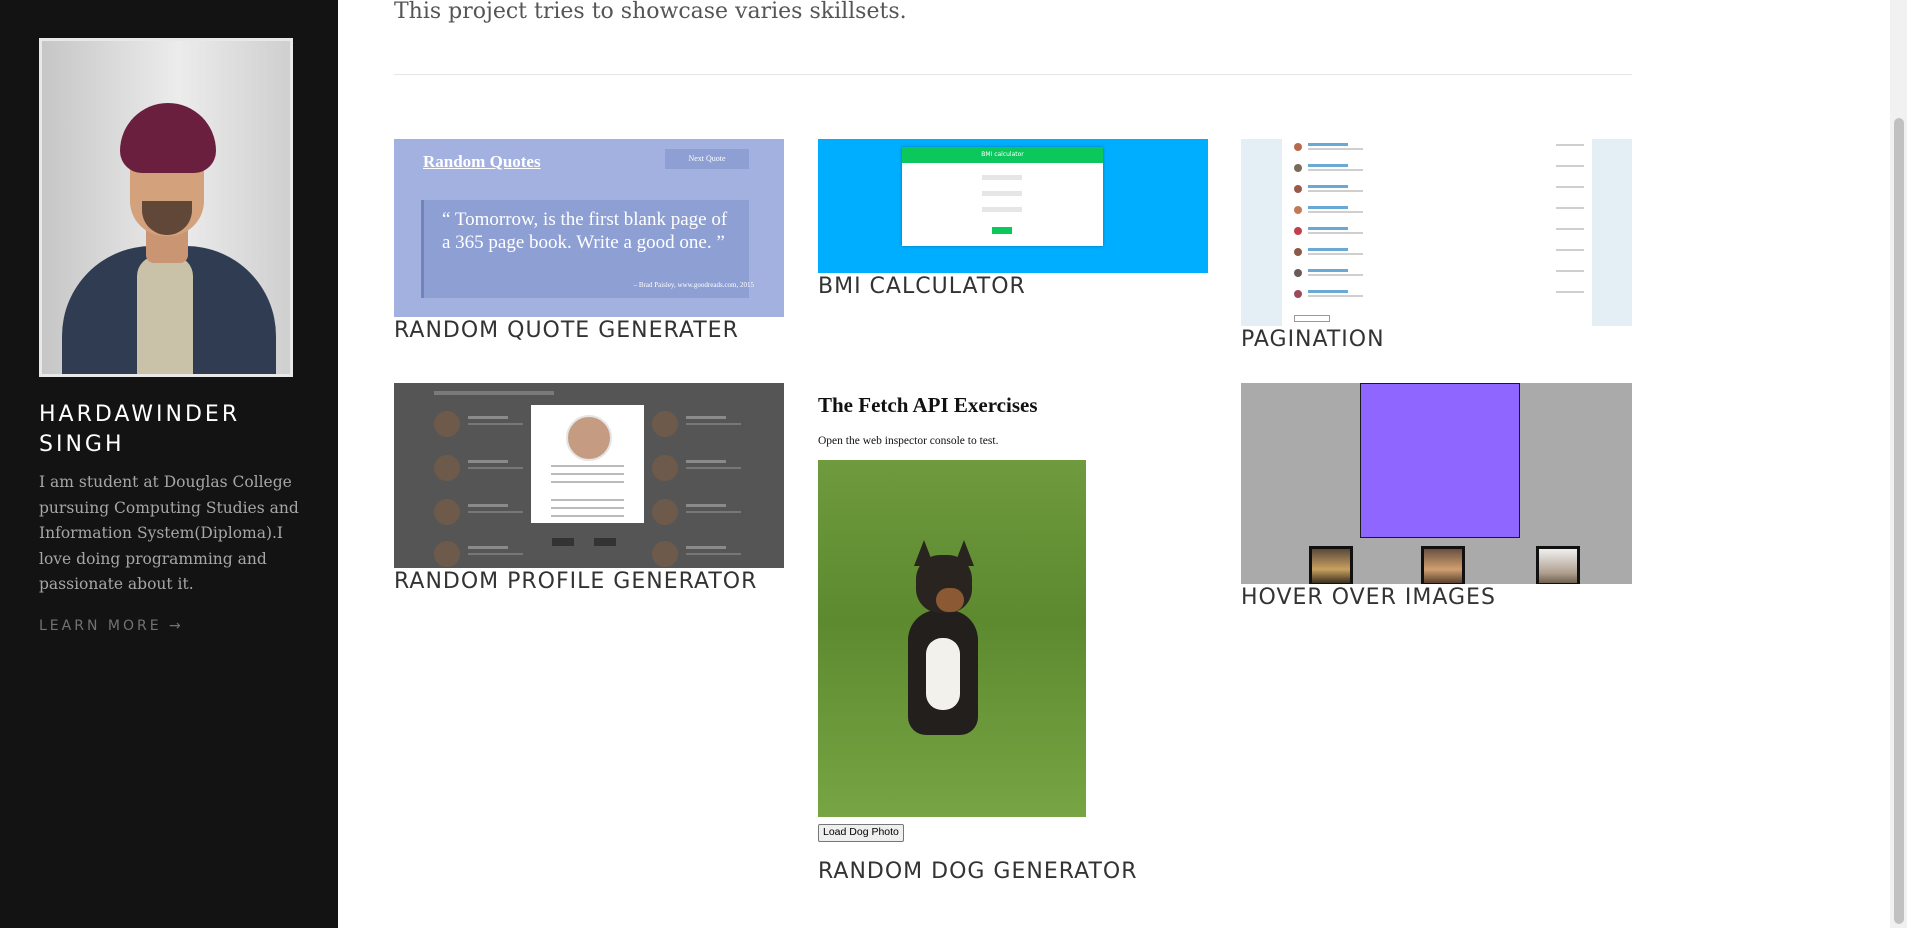  What do you see at coordinates (861, 833) in the screenshot?
I see `load-dog-photo-button: Load Dog Photo` at bounding box center [861, 833].